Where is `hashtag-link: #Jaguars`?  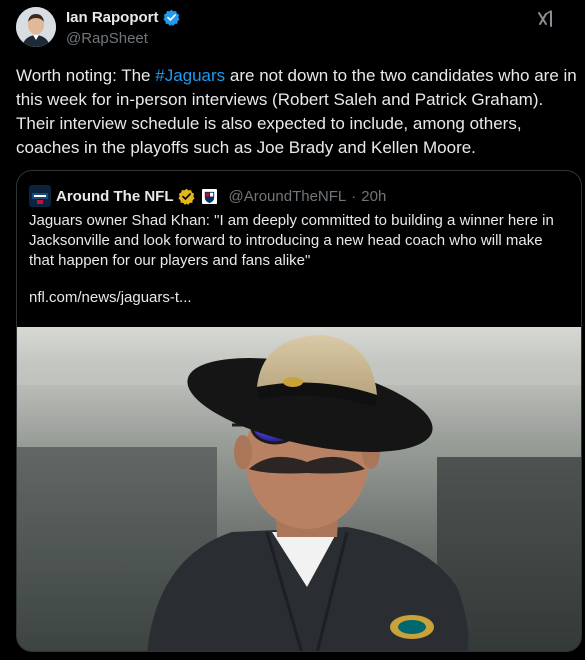
hashtag-link: #Jaguars is located at coordinates (190, 75).